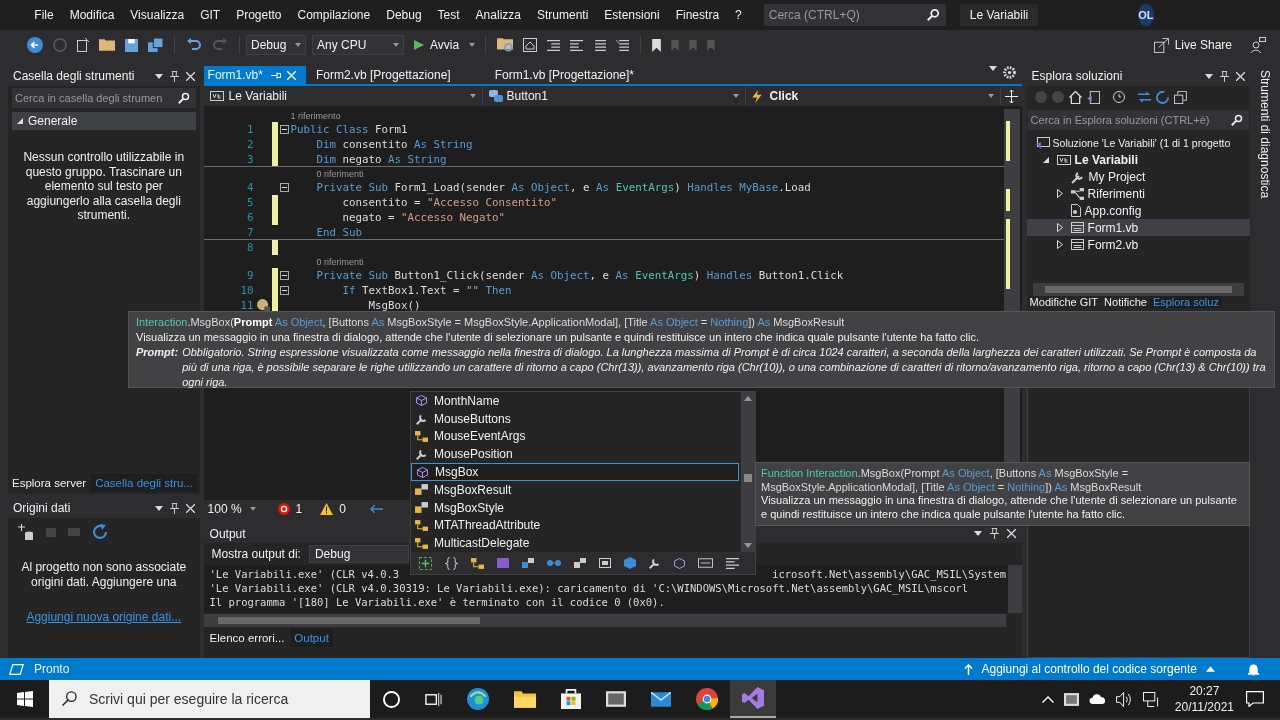  I want to click on app-tray-icon, so click(1071, 699).